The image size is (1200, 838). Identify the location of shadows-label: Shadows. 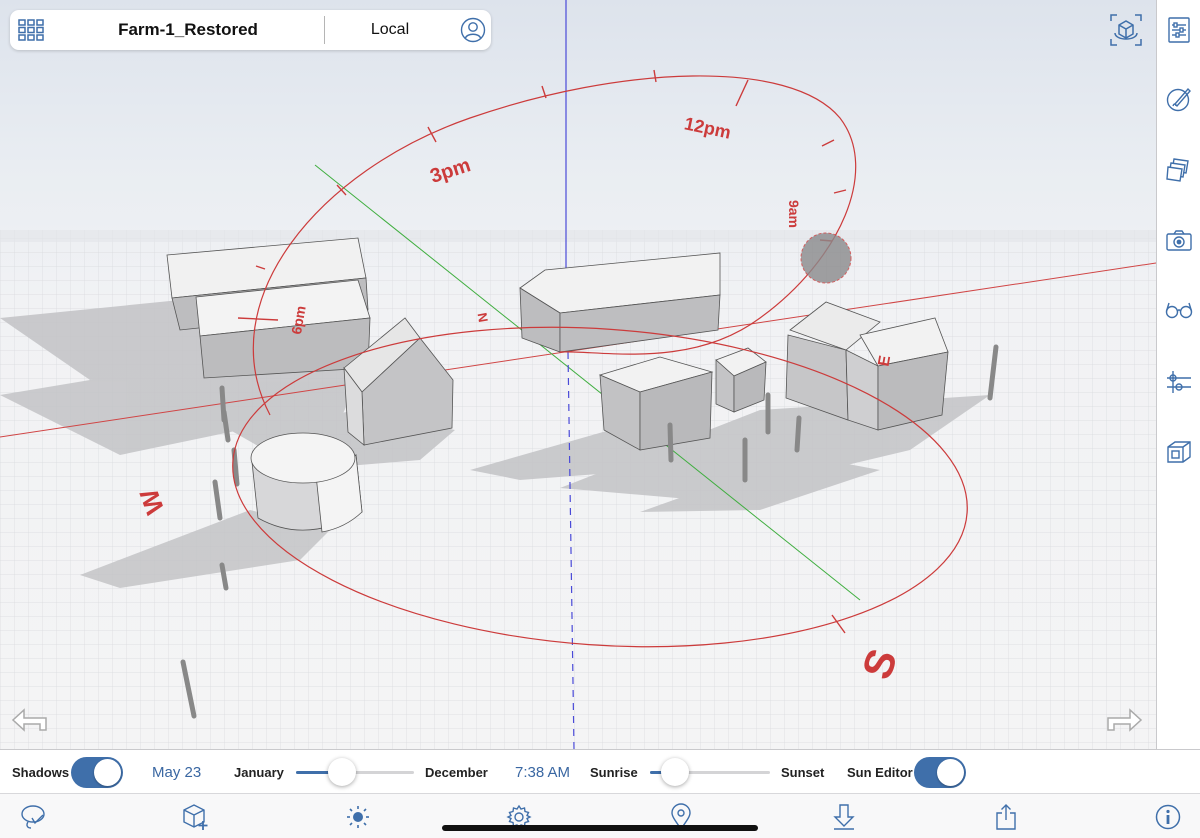
(41, 772).